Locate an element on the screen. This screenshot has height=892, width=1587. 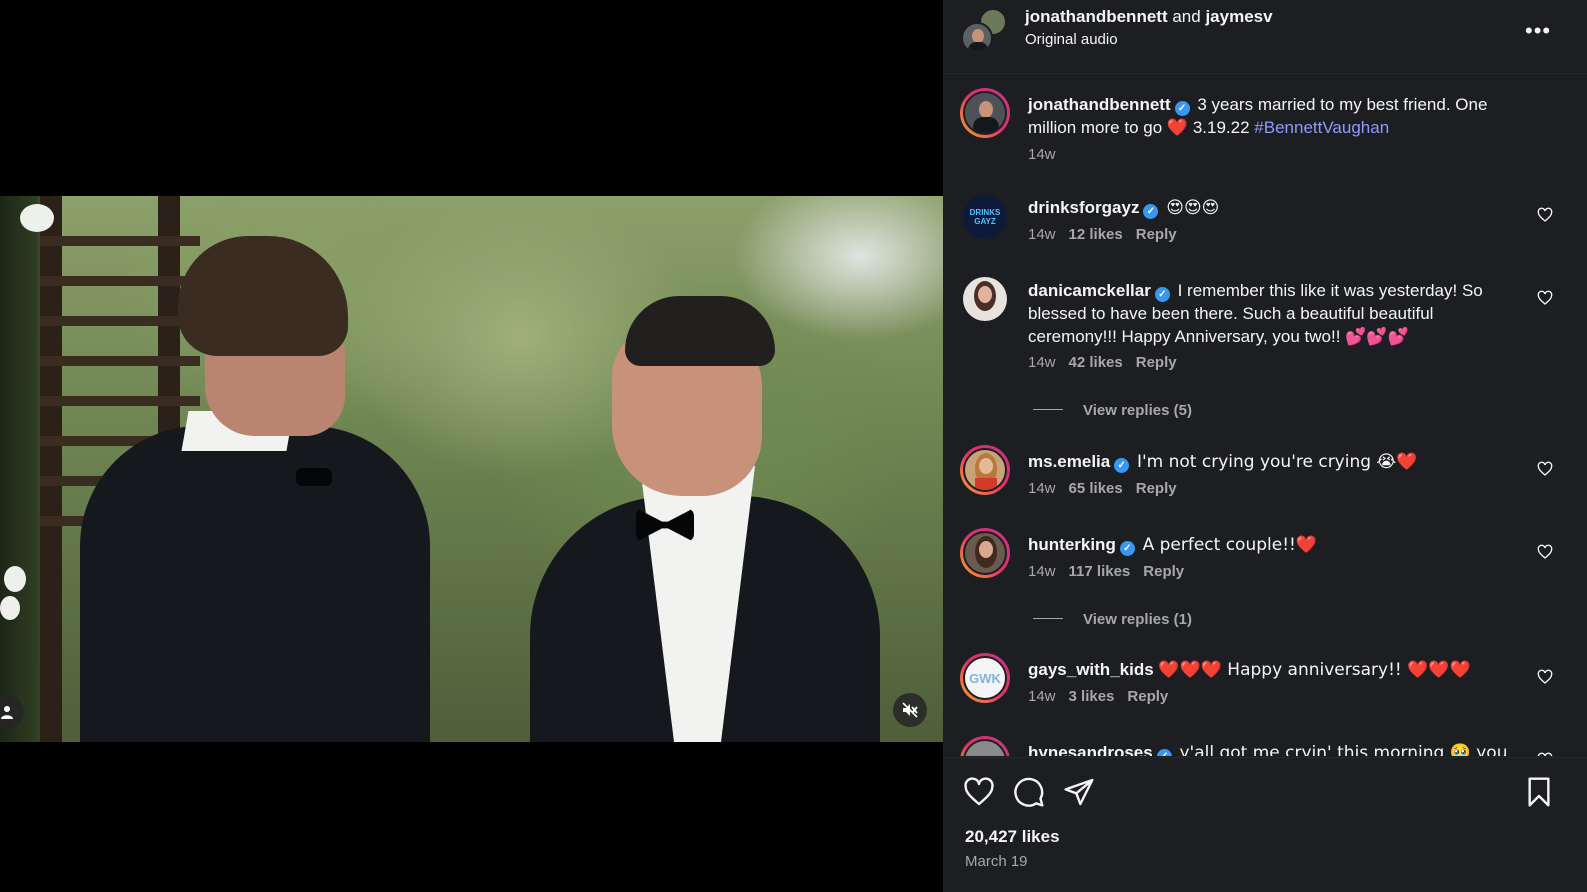
bookmark-icon is located at coordinates (1539, 792).